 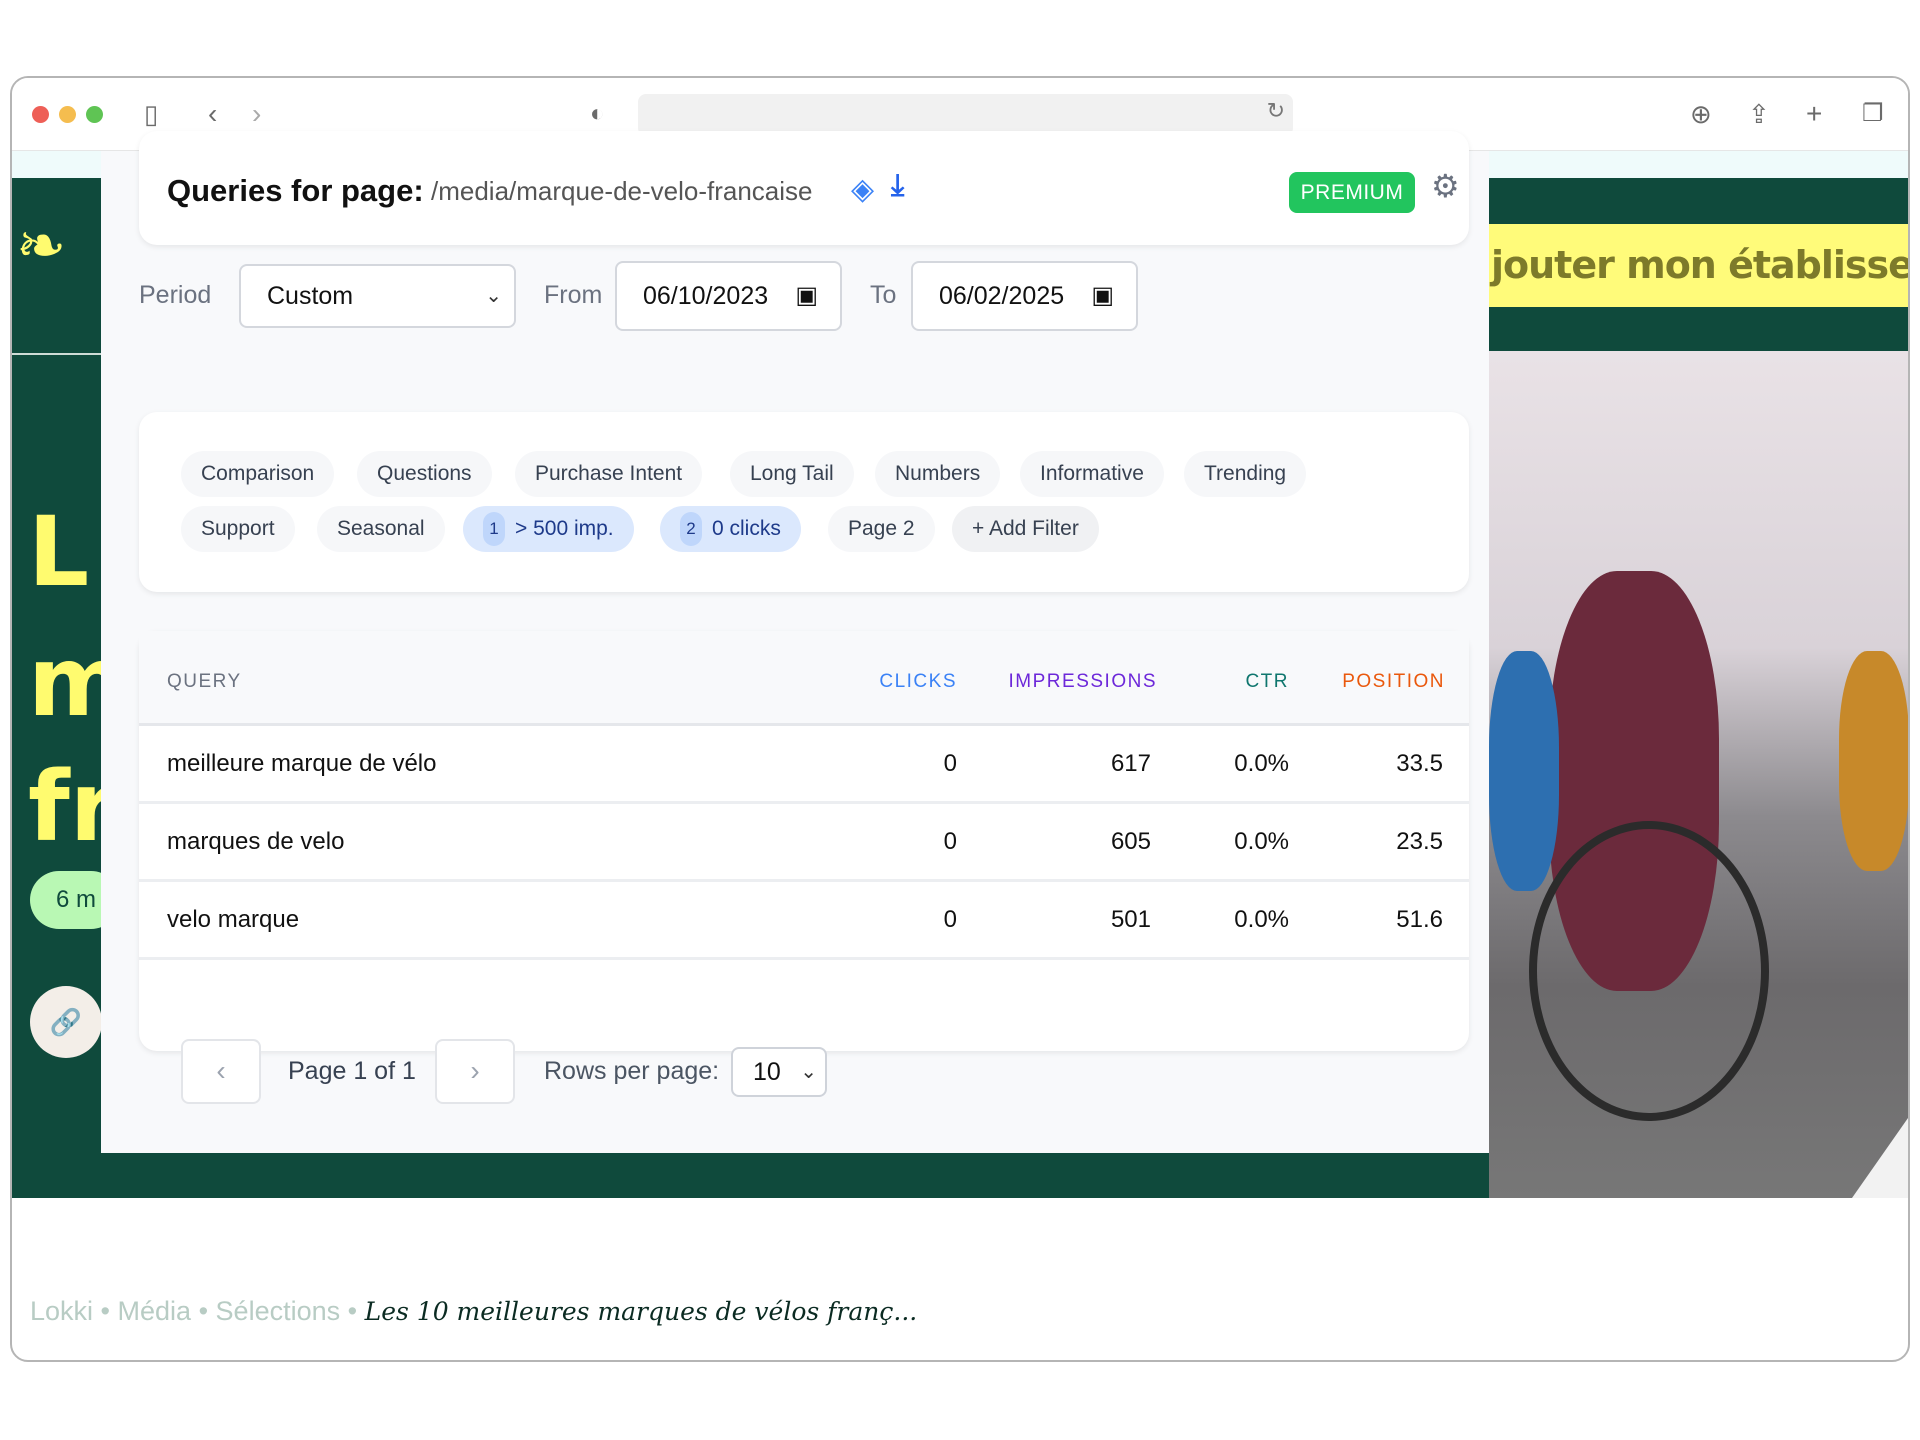 What do you see at coordinates (1759, 114) in the screenshot?
I see `share-icon: ⇪` at bounding box center [1759, 114].